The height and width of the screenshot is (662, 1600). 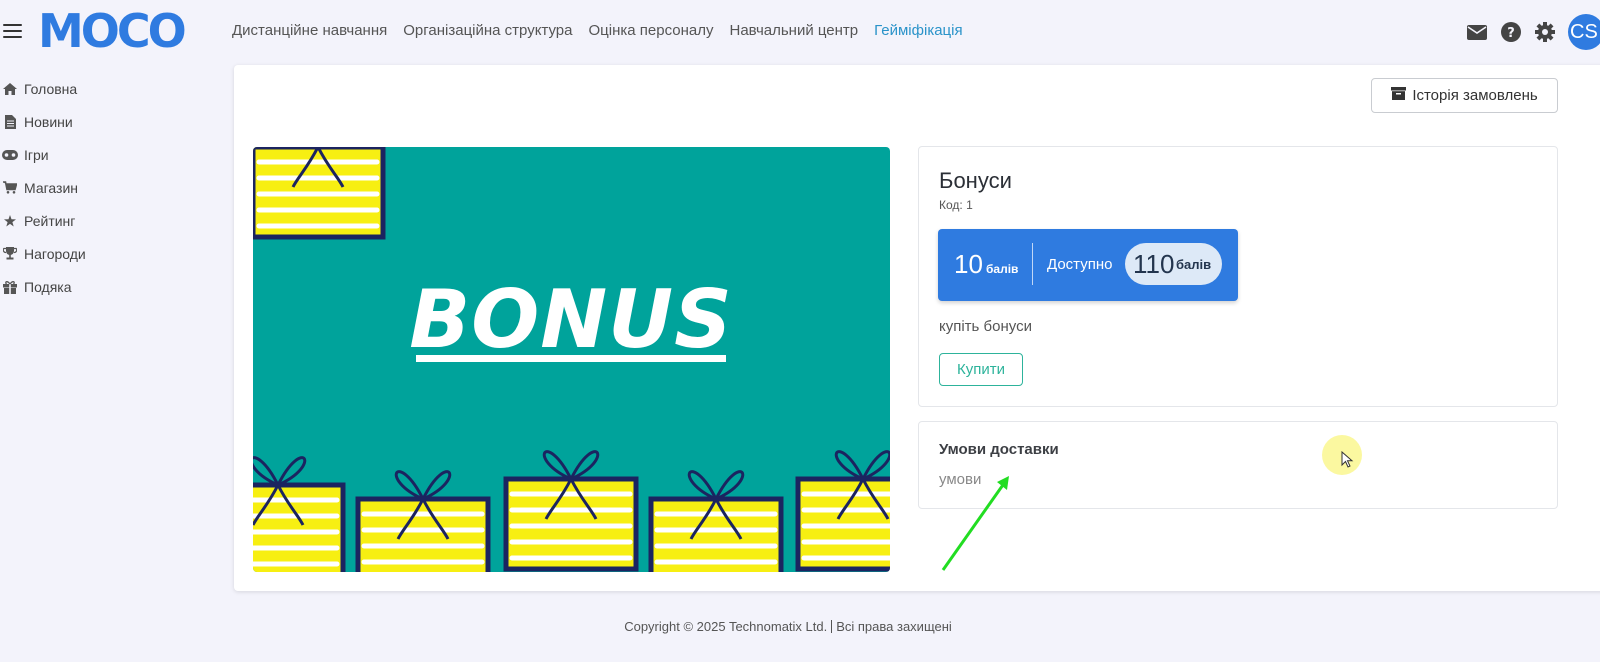 I want to click on rights-text: Всі права захищені, so click(x=894, y=626).